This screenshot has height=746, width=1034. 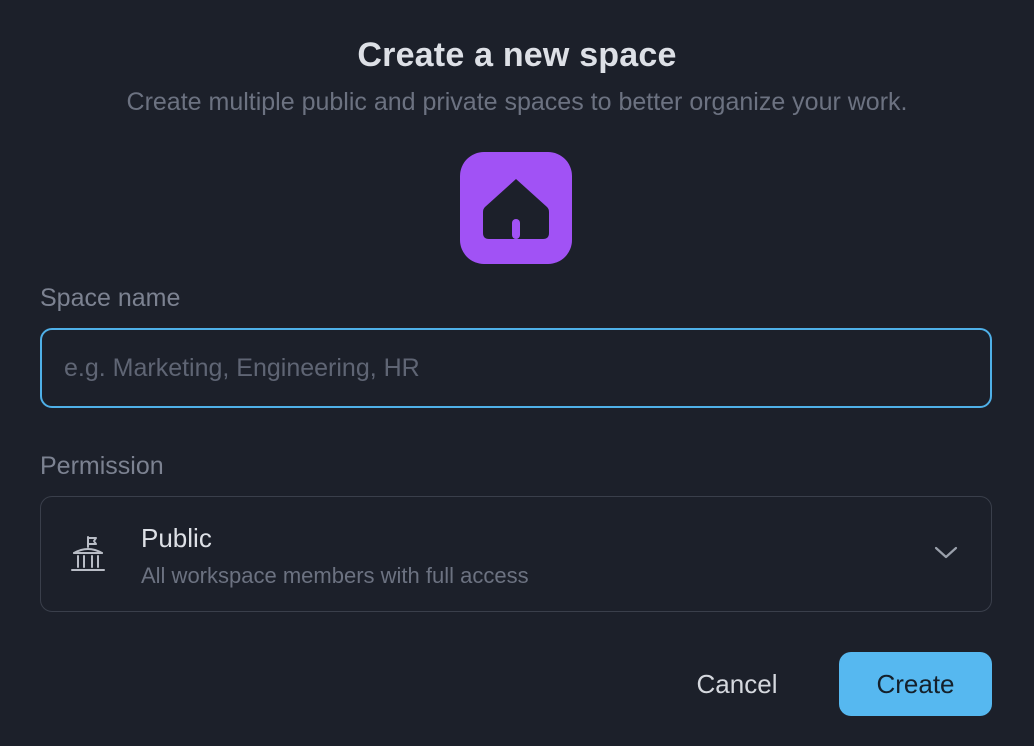 What do you see at coordinates (102, 466) in the screenshot?
I see `permission-label: Permission` at bounding box center [102, 466].